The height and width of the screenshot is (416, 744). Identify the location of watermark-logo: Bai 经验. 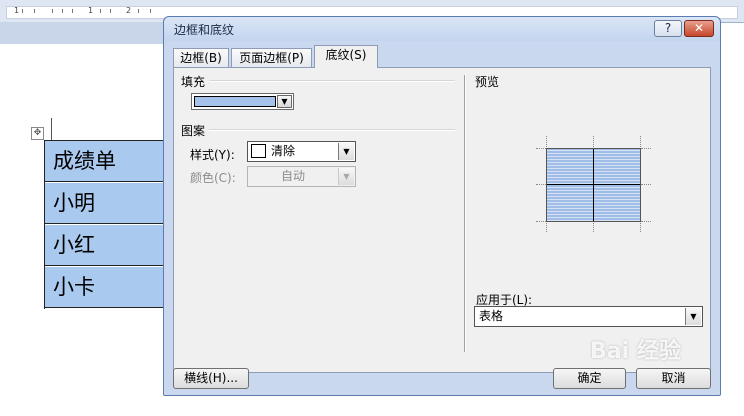
(635, 351).